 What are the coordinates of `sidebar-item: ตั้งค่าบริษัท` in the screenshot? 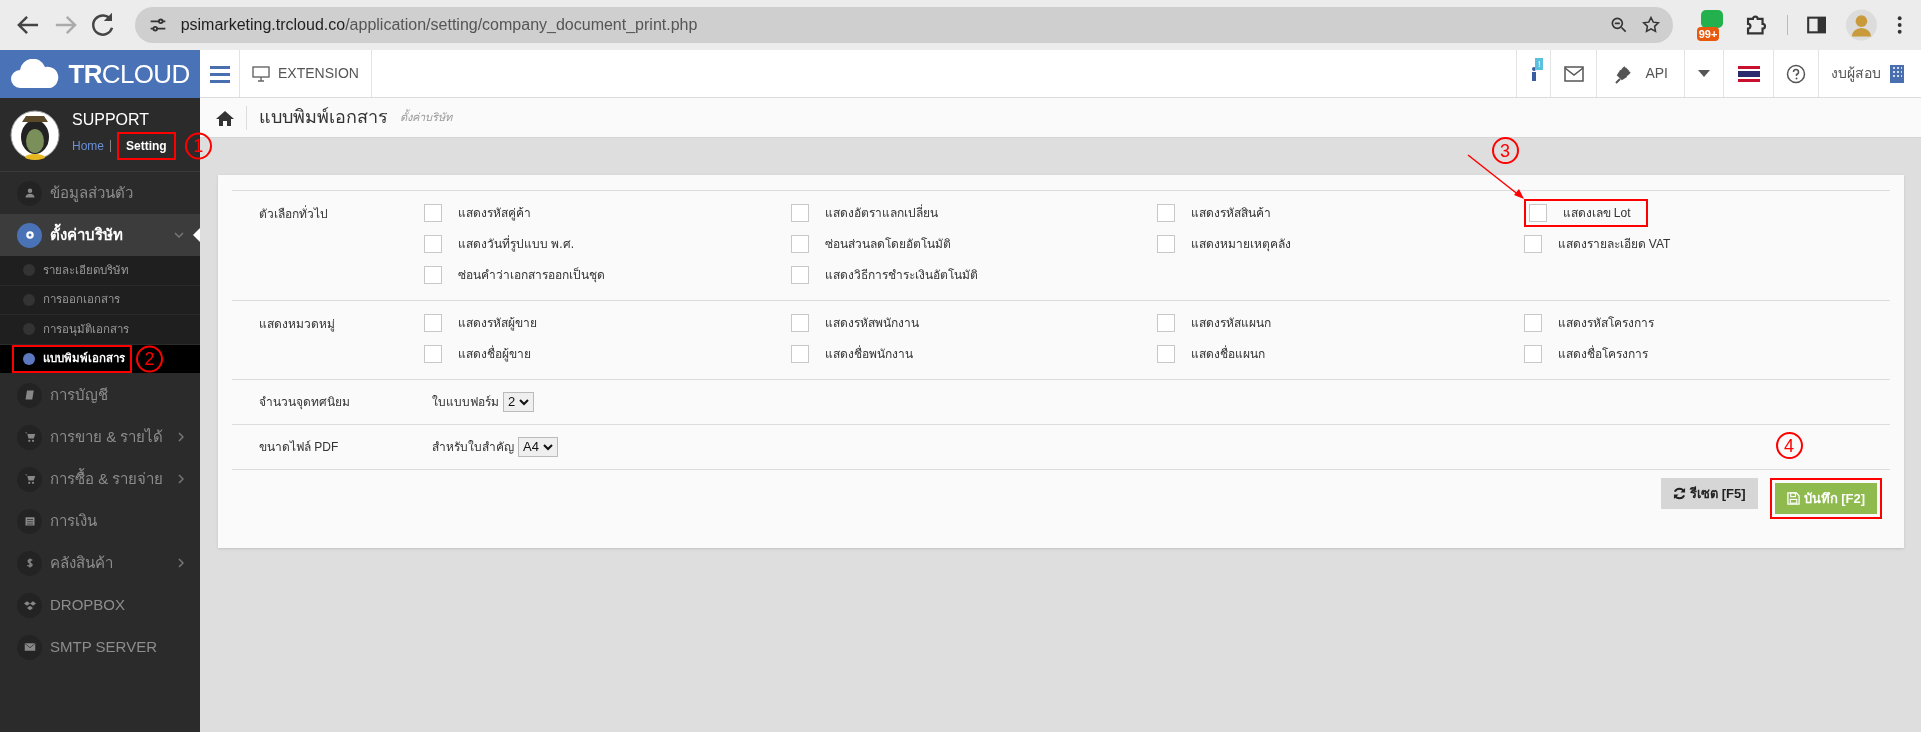 It's located at (100, 235).